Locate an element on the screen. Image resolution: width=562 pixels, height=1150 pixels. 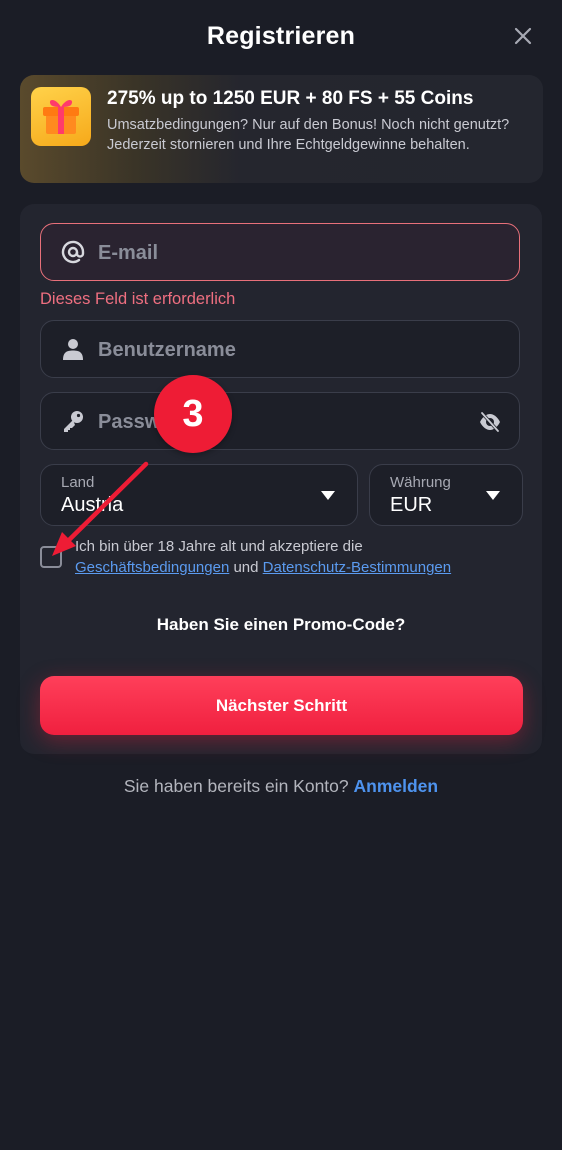
promo-code-toggle: Haben Sie einen Promo-Code? is located at coordinates (281, 625).